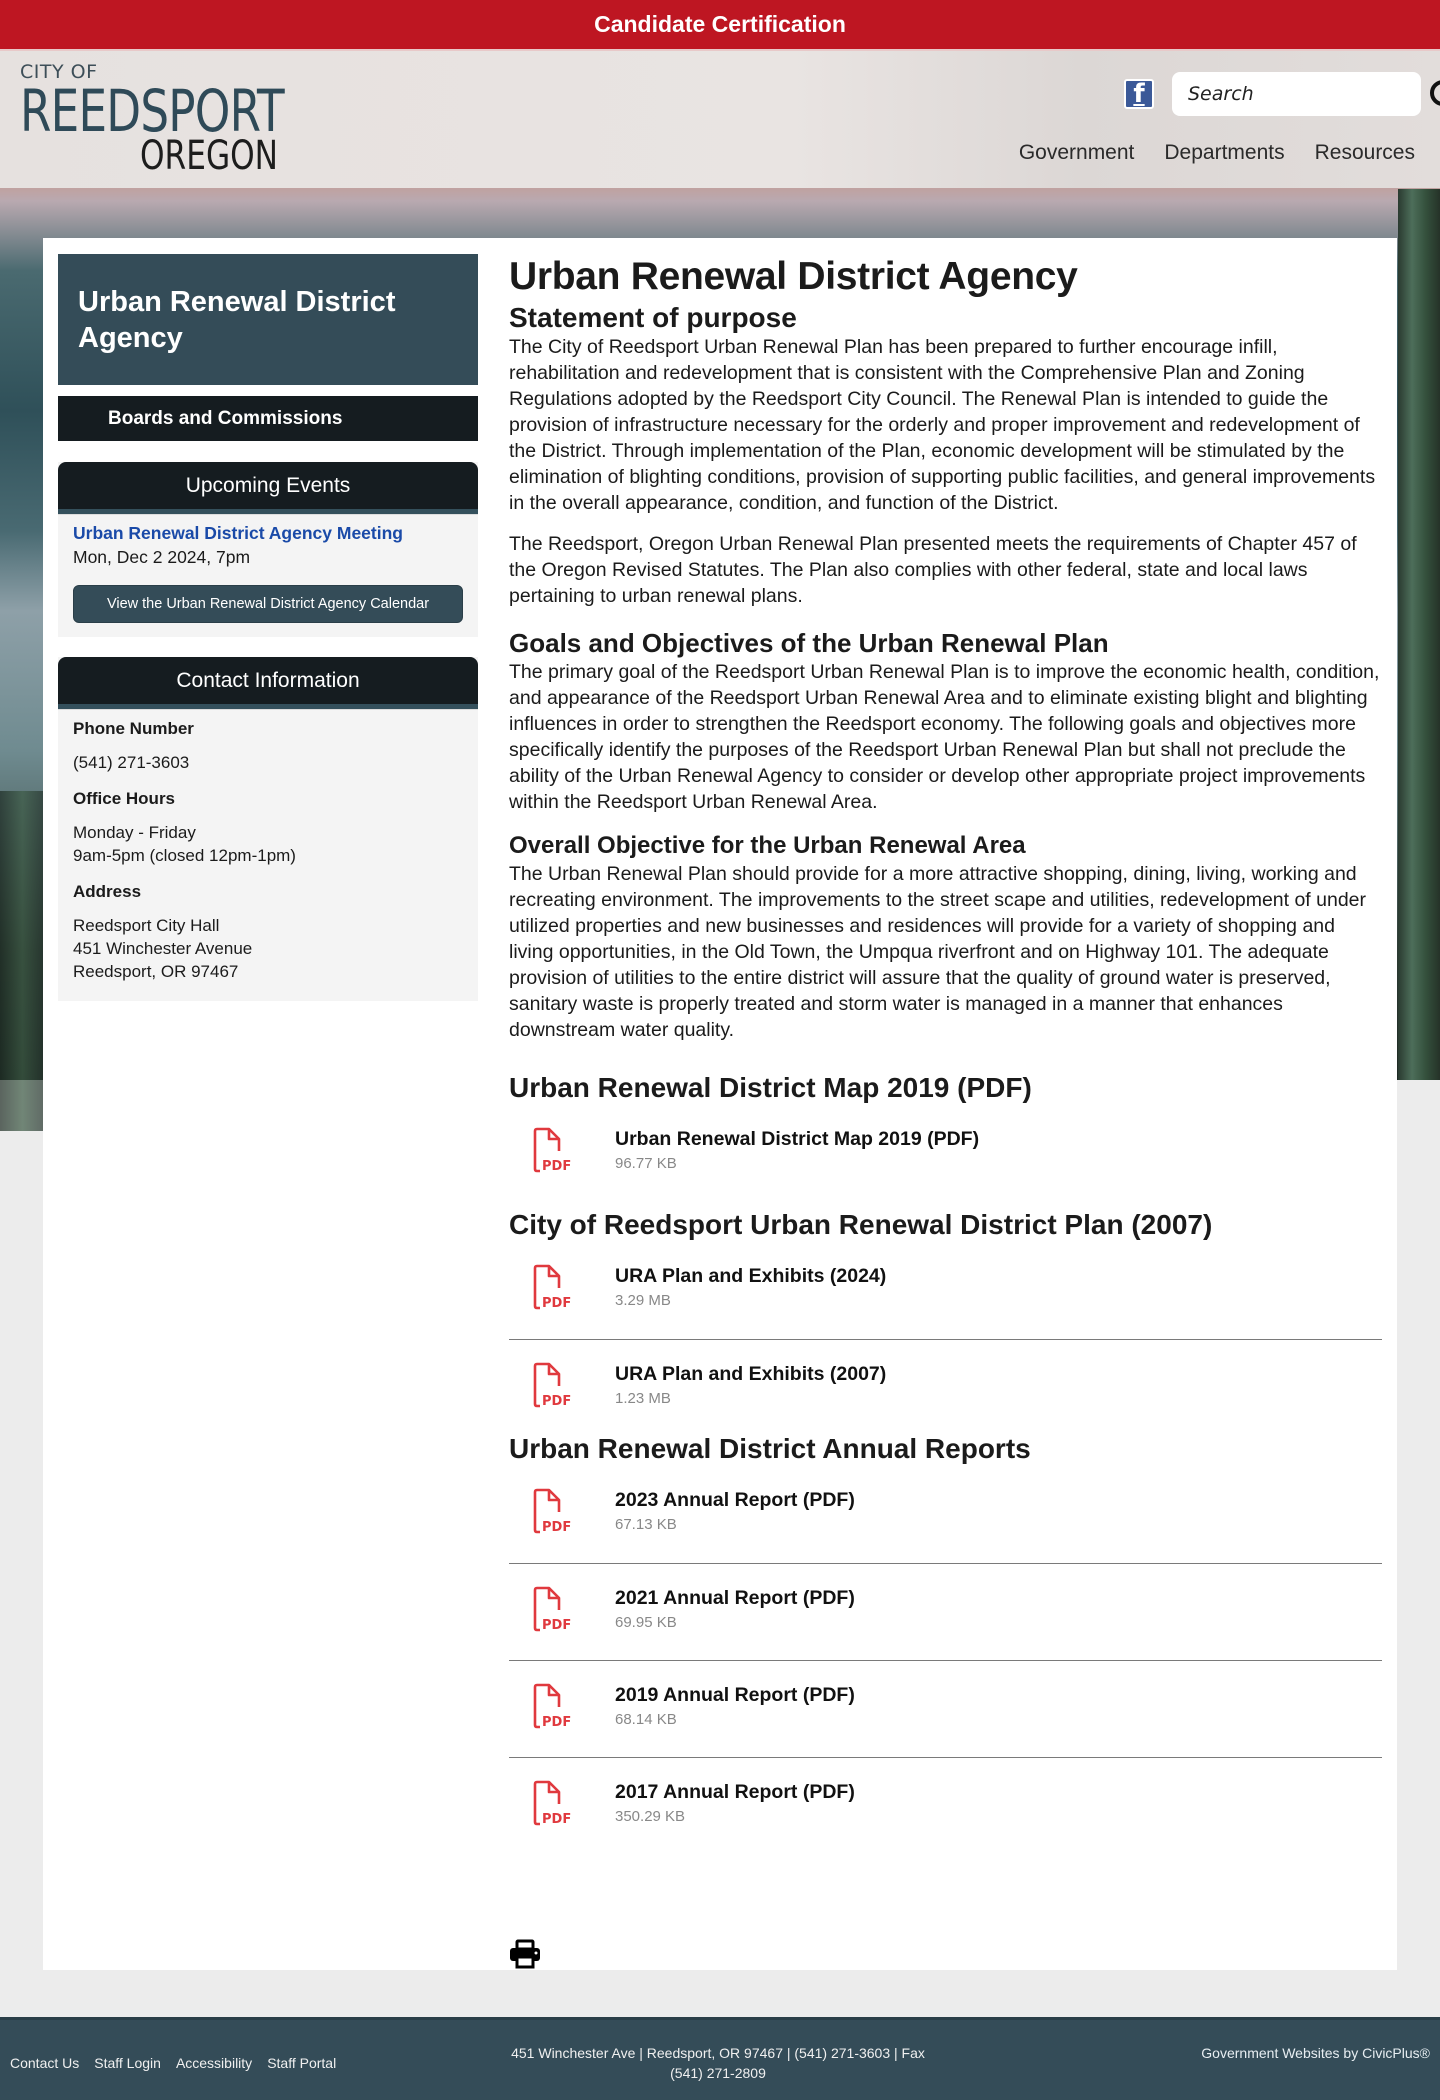 The height and width of the screenshot is (2100, 1440). What do you see at coordinates (793, 276) in the screenshot?
I see `page-title: Urban Renewal District Agency` at bounding box center [793, 276].